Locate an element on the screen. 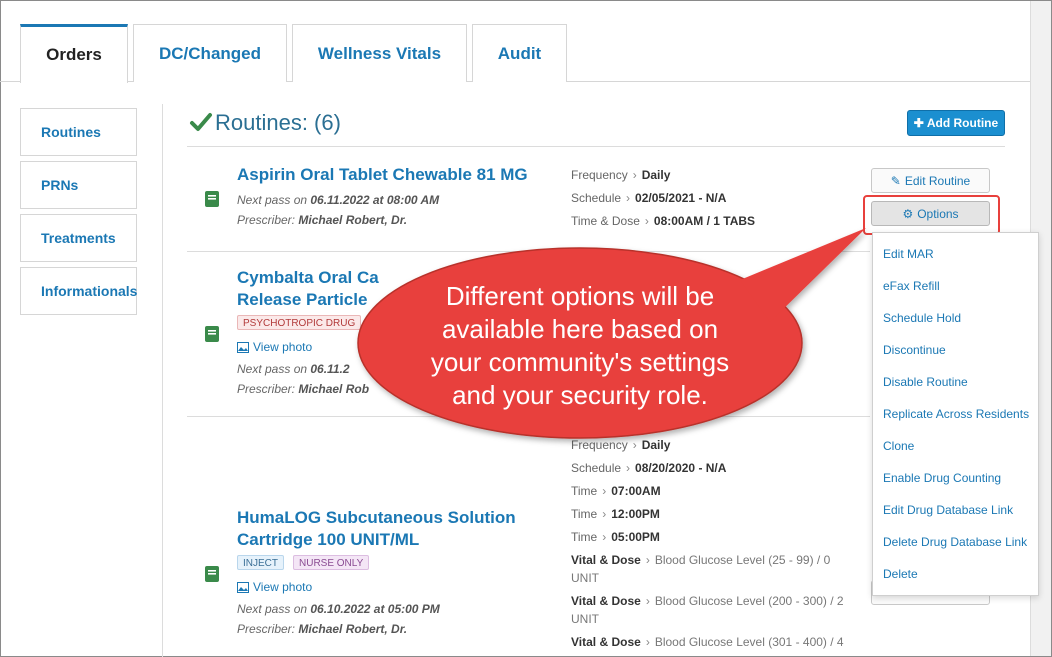 The image size is (1052, 657). add-routine-label: Add Routine is located at coordinates (962, 123).